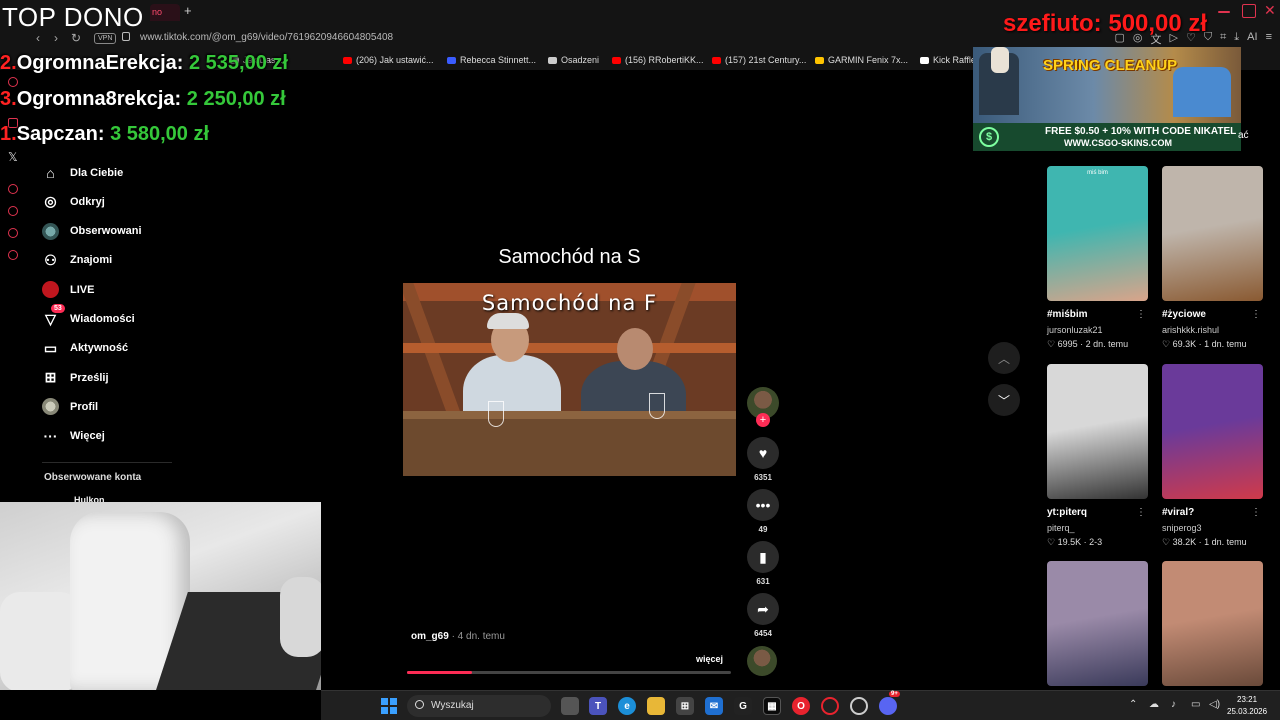  I want to click on edge-icon: e, so click(627, 706).